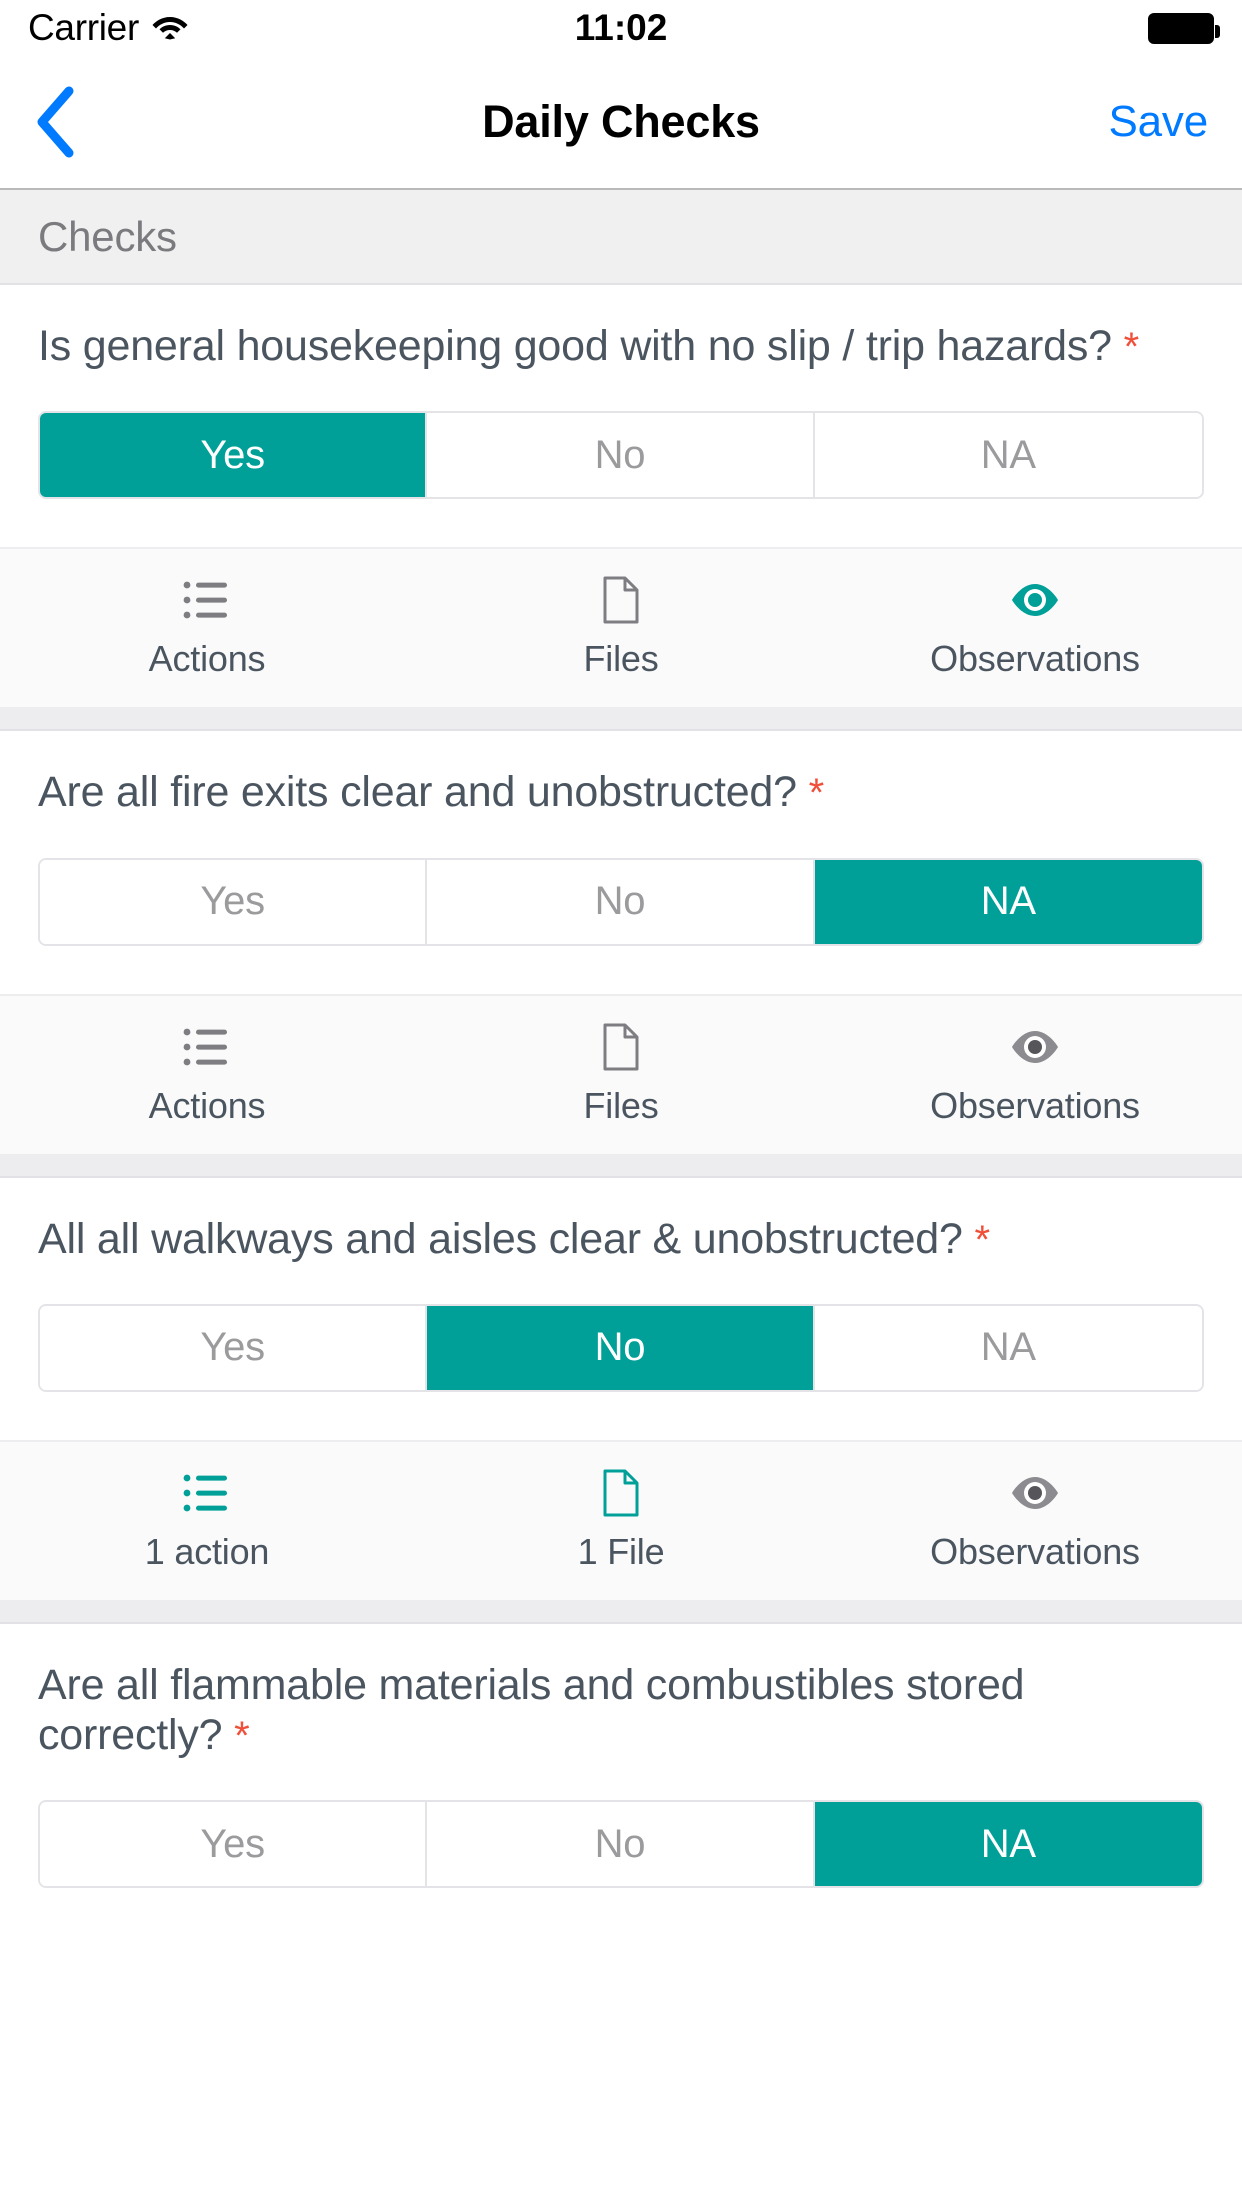 The height and width of the screenshot is (2208, 1242). Describe the element at coordinates (621, 659) in the screenshot. I see `files-label-1: Files` at that location.